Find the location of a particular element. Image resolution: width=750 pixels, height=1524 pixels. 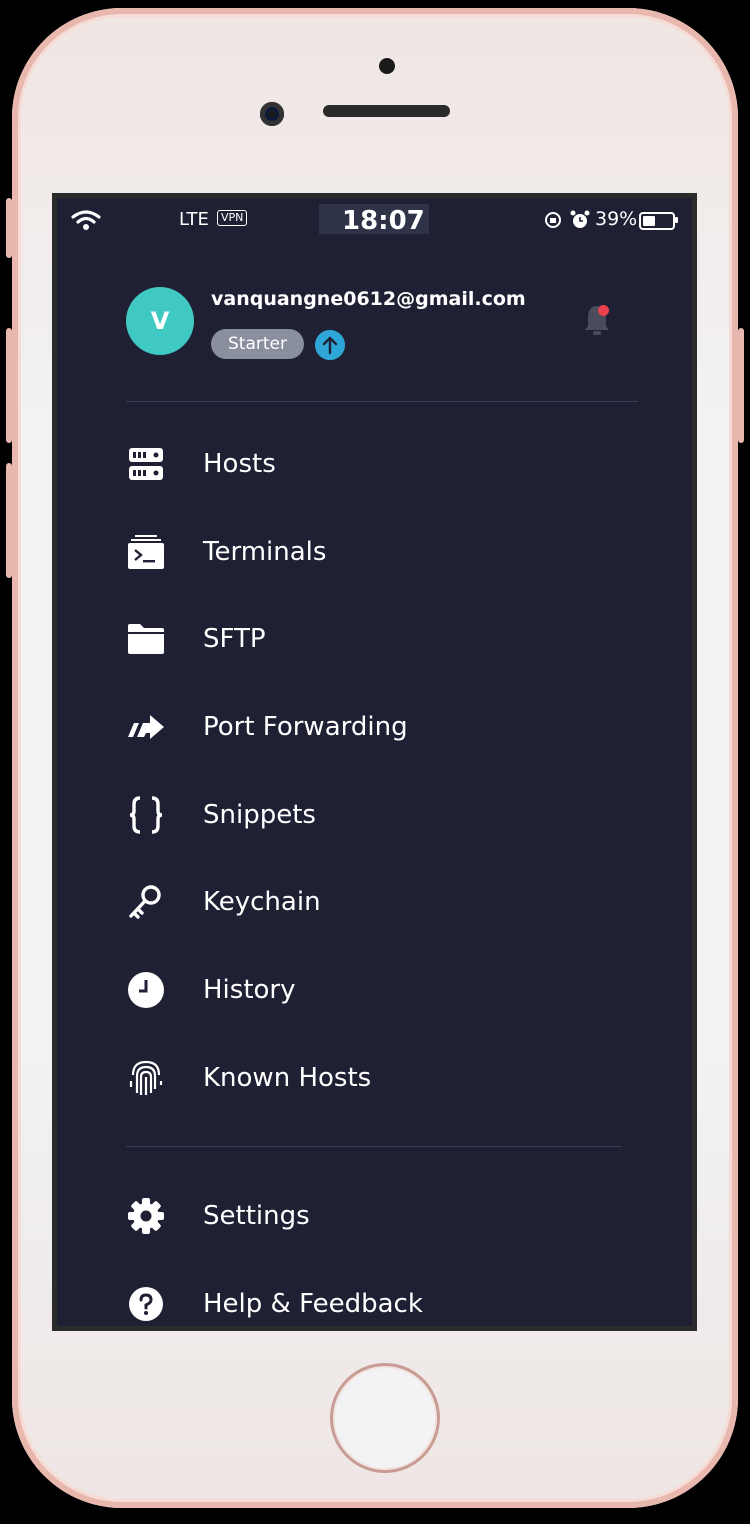

menu-label-hosts: Hosts is located at coordinates (239, 464).